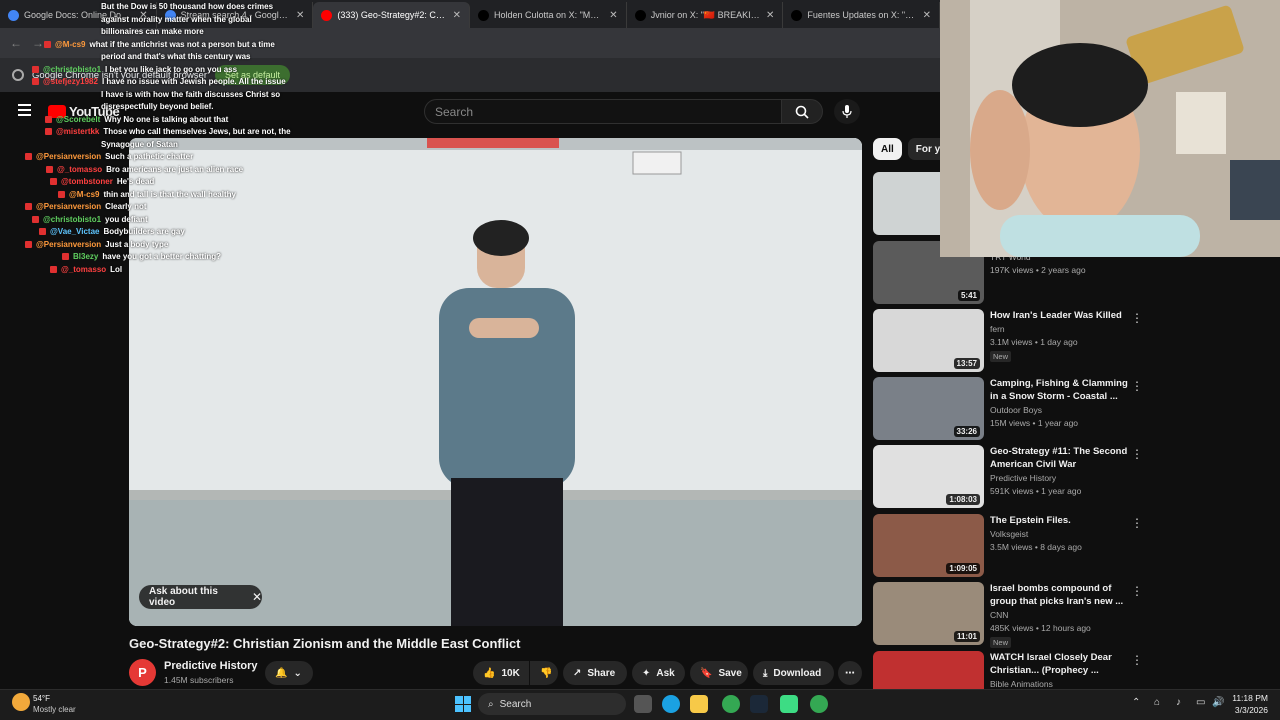  Describe the element at coordinates (491, 704) in the screenshot. I see `search-icon: ⌕` at that location.